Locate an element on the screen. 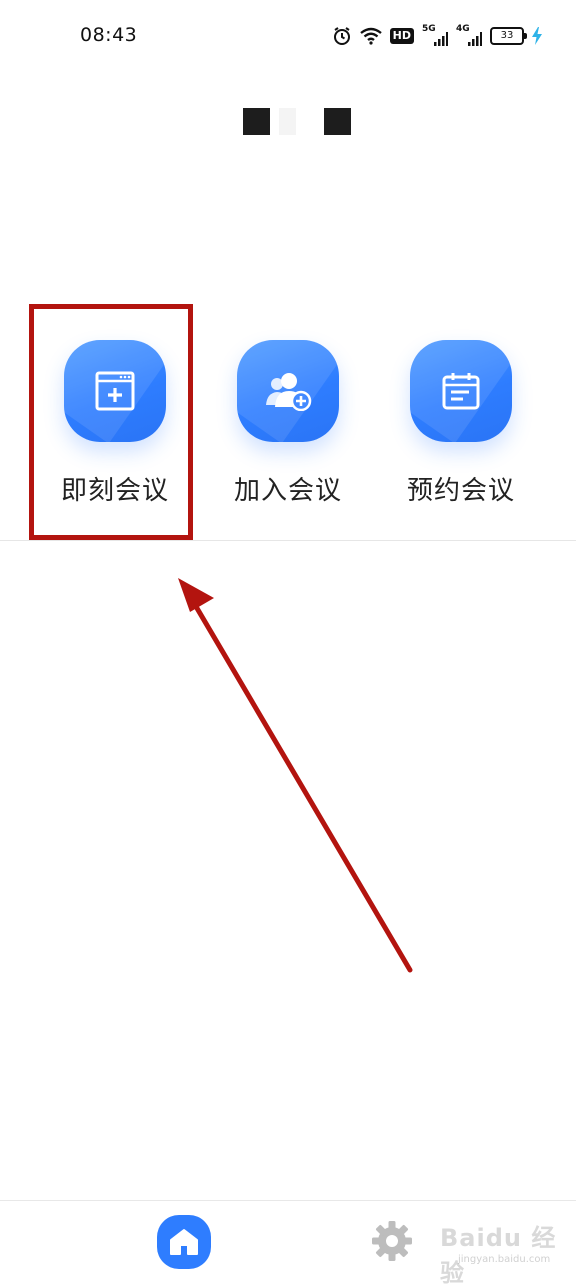 This screenshot has width=576, height=1288. join-meeting-icon is located at coordinates (288, 391).